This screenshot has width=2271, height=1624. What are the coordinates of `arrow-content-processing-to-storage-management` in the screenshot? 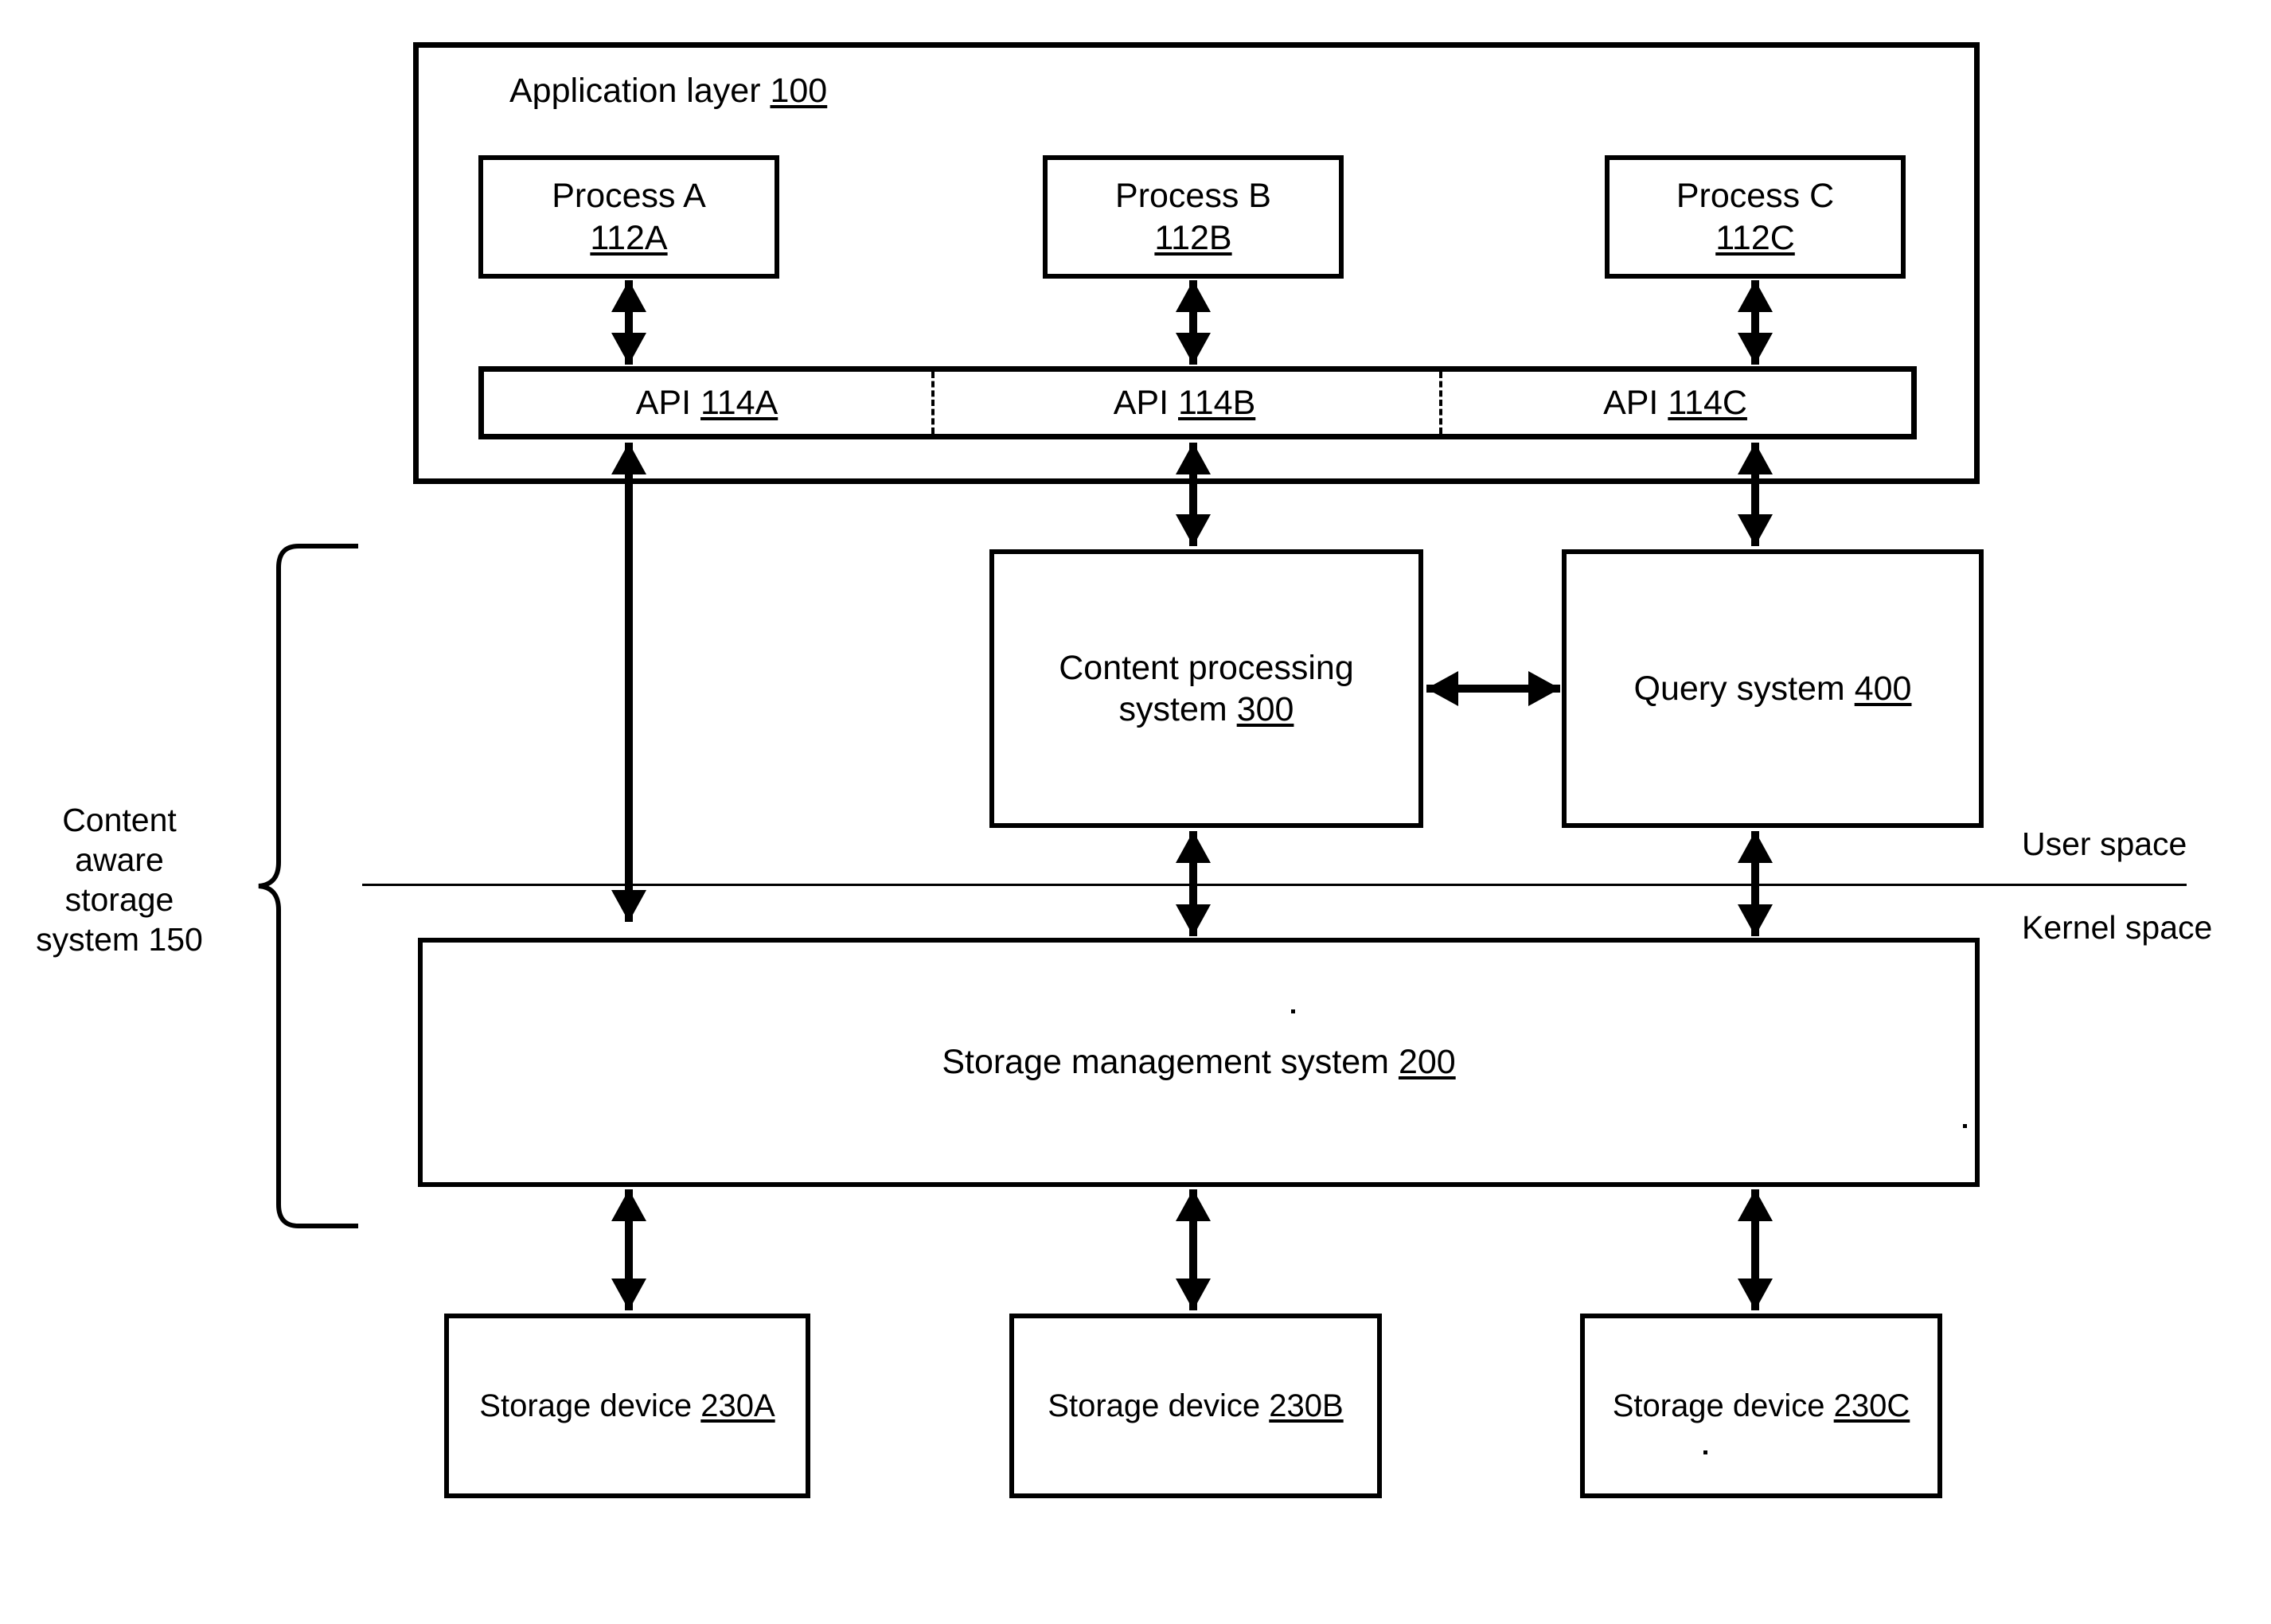 It's located at (1193, 883).